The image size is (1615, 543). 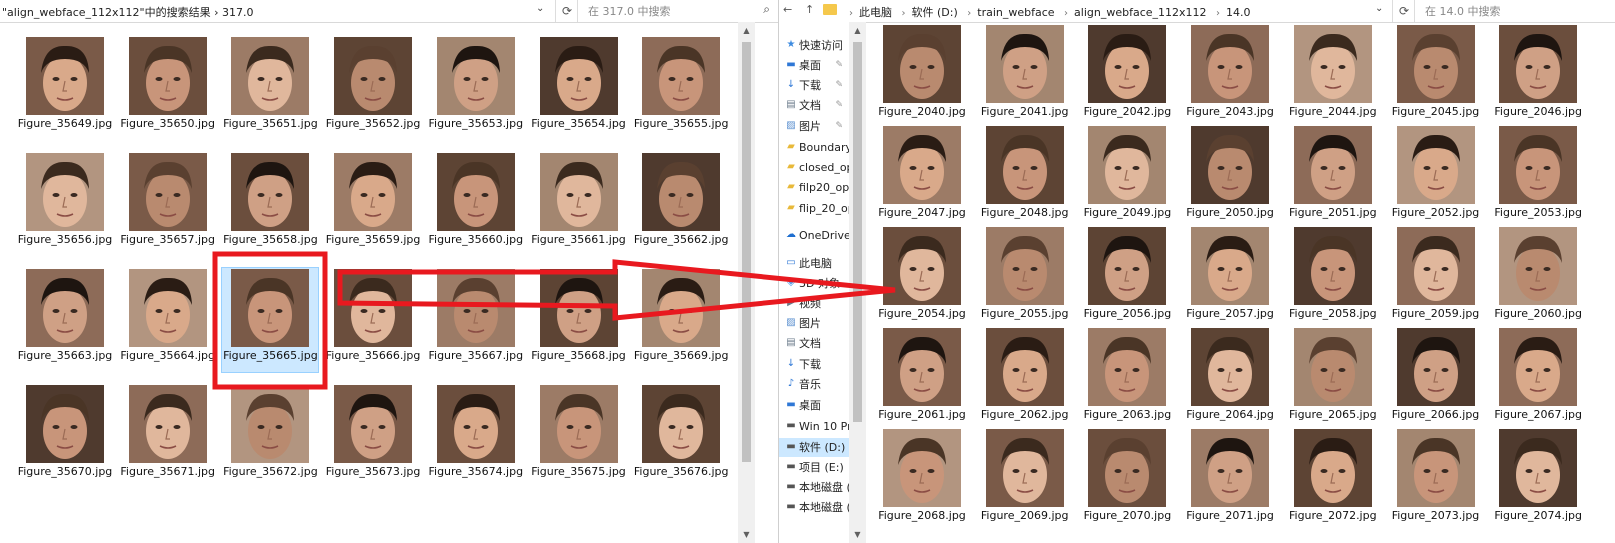 What do you see at coordinates (663, 11) in the screenshot?
I see `left-search-input` at bounding box center [663, 11].